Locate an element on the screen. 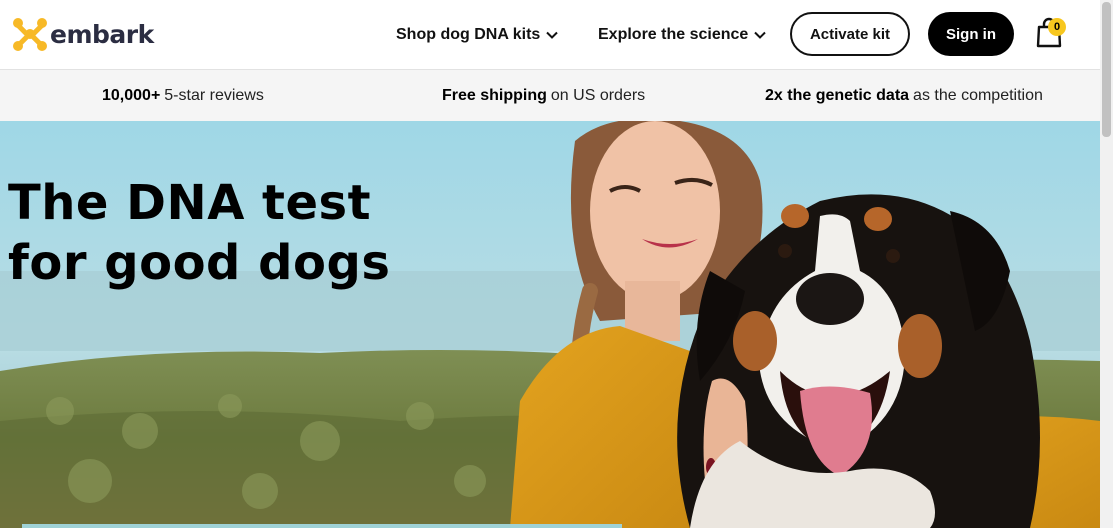 The height and width of the screenshot is (528, 1113). nav-explore-science: Explore the science is located at coordinates (682, 35).